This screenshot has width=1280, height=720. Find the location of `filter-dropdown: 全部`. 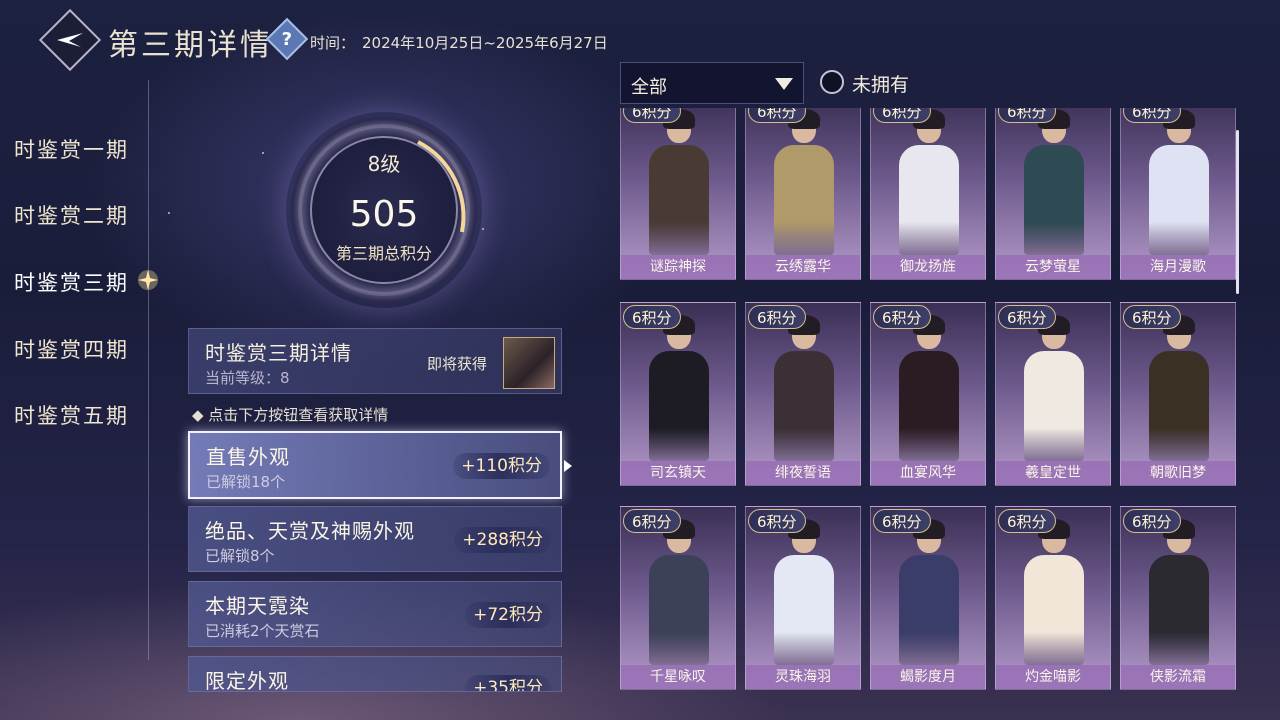

filter-dropdown: 全部 is located at coordinates (712, 83).